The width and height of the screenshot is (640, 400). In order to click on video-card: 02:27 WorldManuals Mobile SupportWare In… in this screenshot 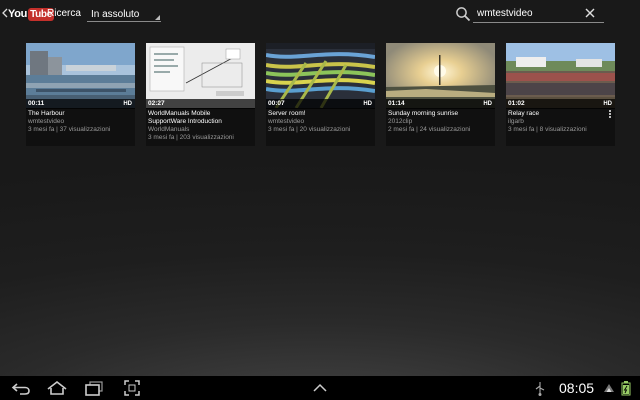, I will do `click(200, 94)`.